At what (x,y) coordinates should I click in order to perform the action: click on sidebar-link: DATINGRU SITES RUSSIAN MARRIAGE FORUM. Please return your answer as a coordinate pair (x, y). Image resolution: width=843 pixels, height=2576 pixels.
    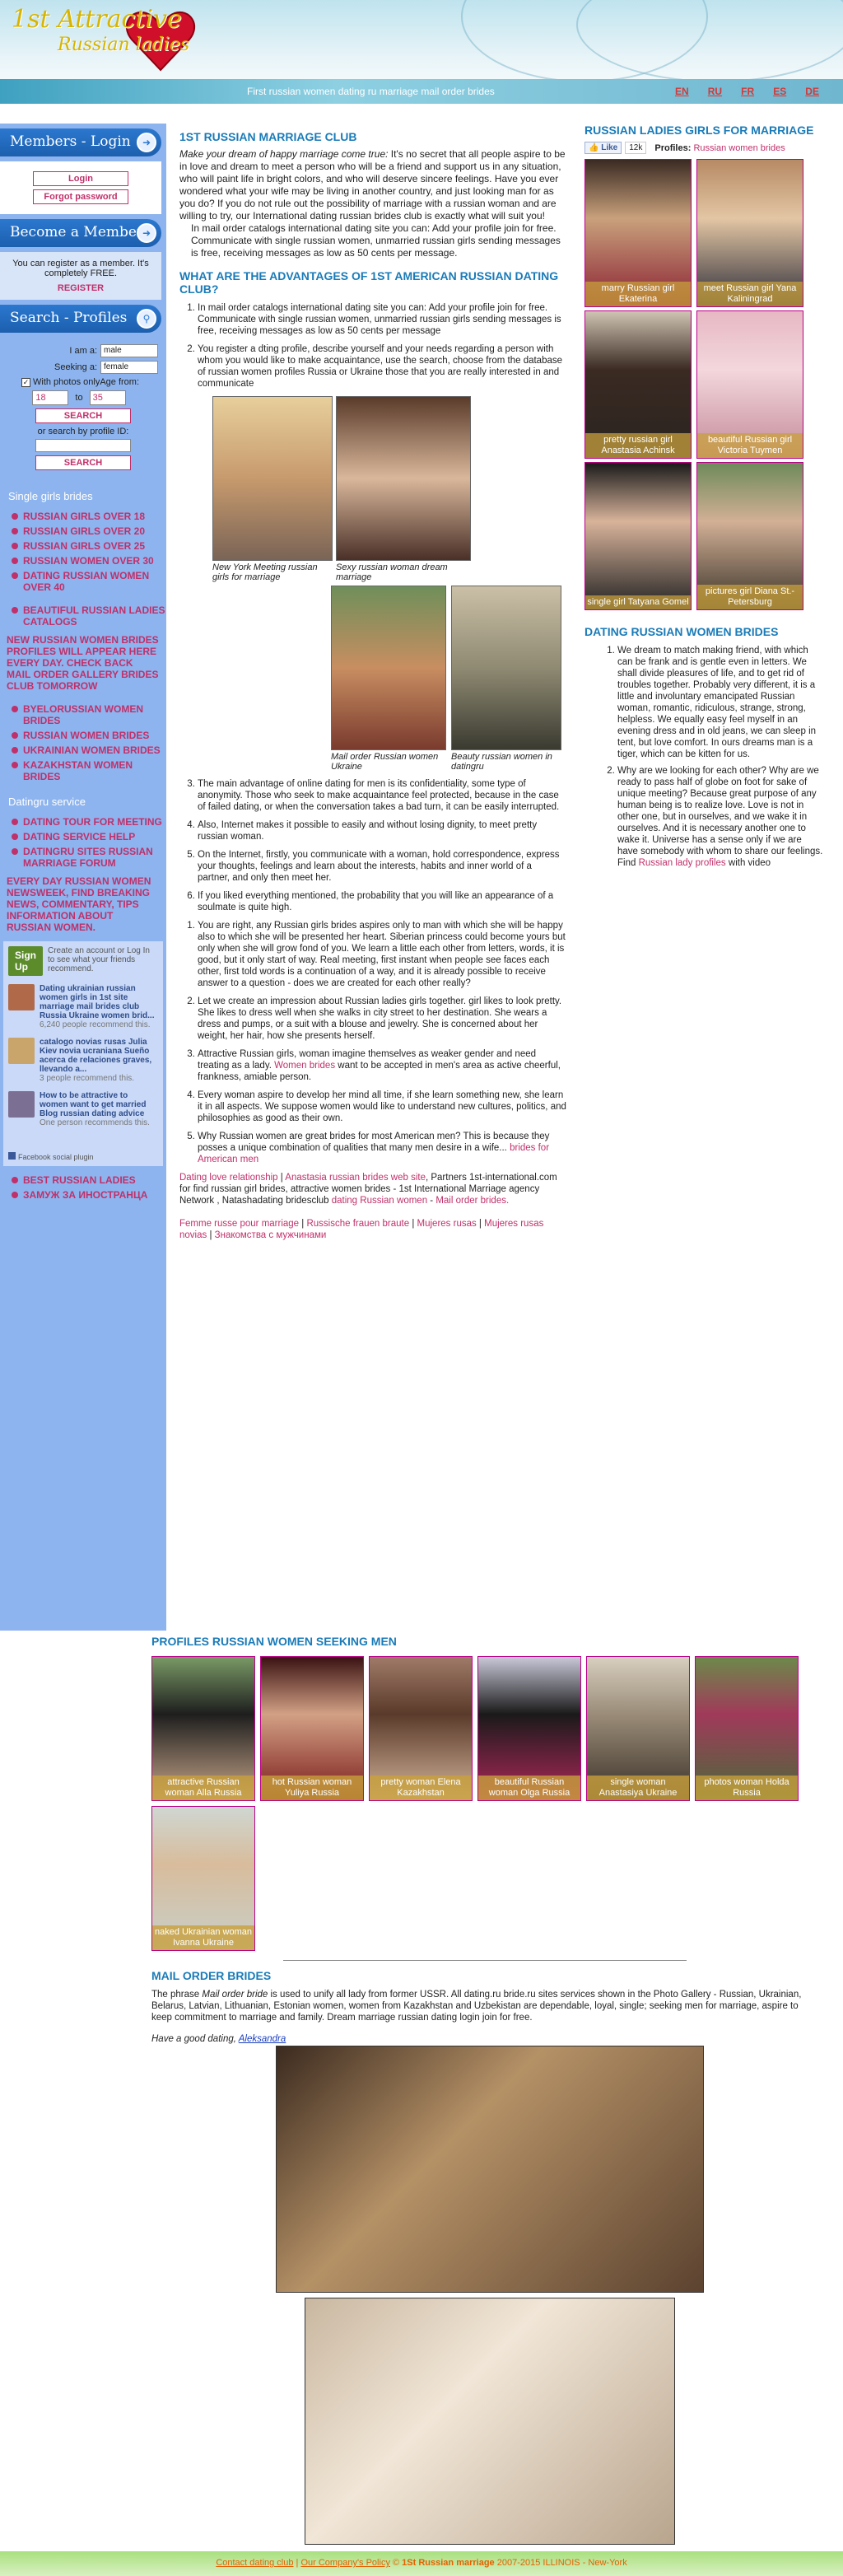
    Looking at the image, I should click on (89, 857).